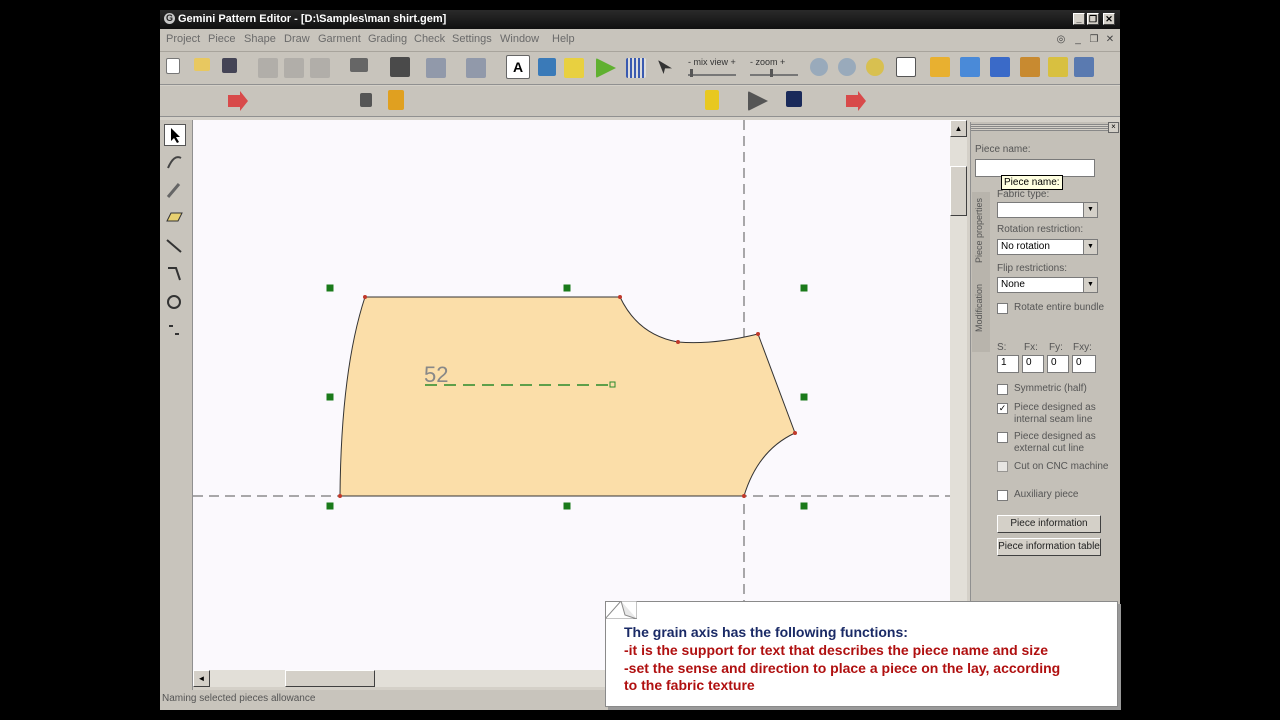  I want to click on mix-view-slider, so click(712, 75).